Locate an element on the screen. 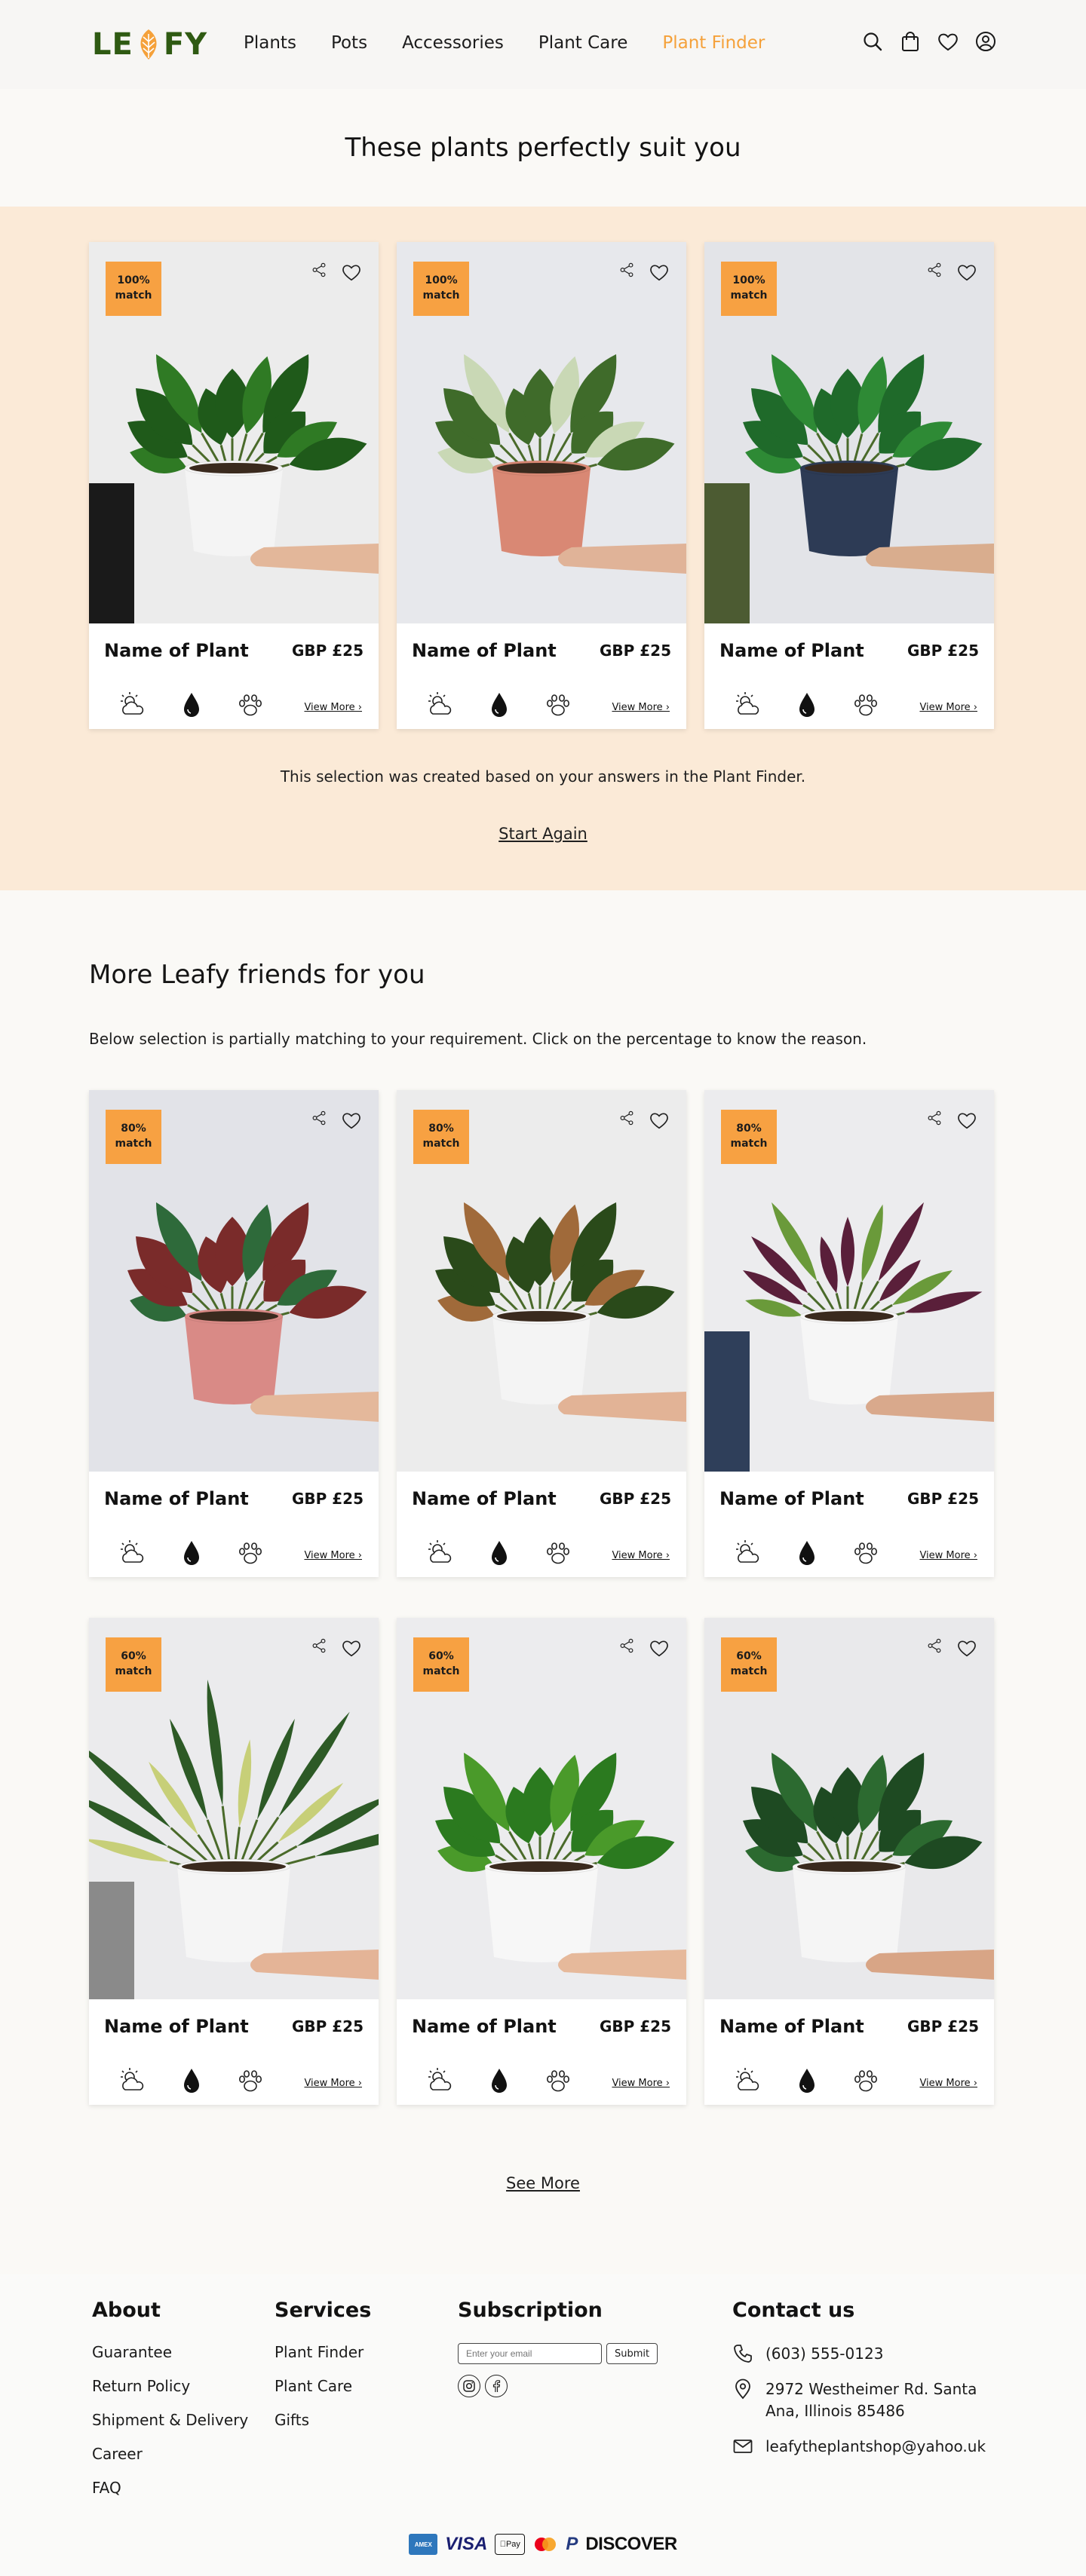  footer-link-plant-finder: Plant Finder is located at coordinates (323, 2352).